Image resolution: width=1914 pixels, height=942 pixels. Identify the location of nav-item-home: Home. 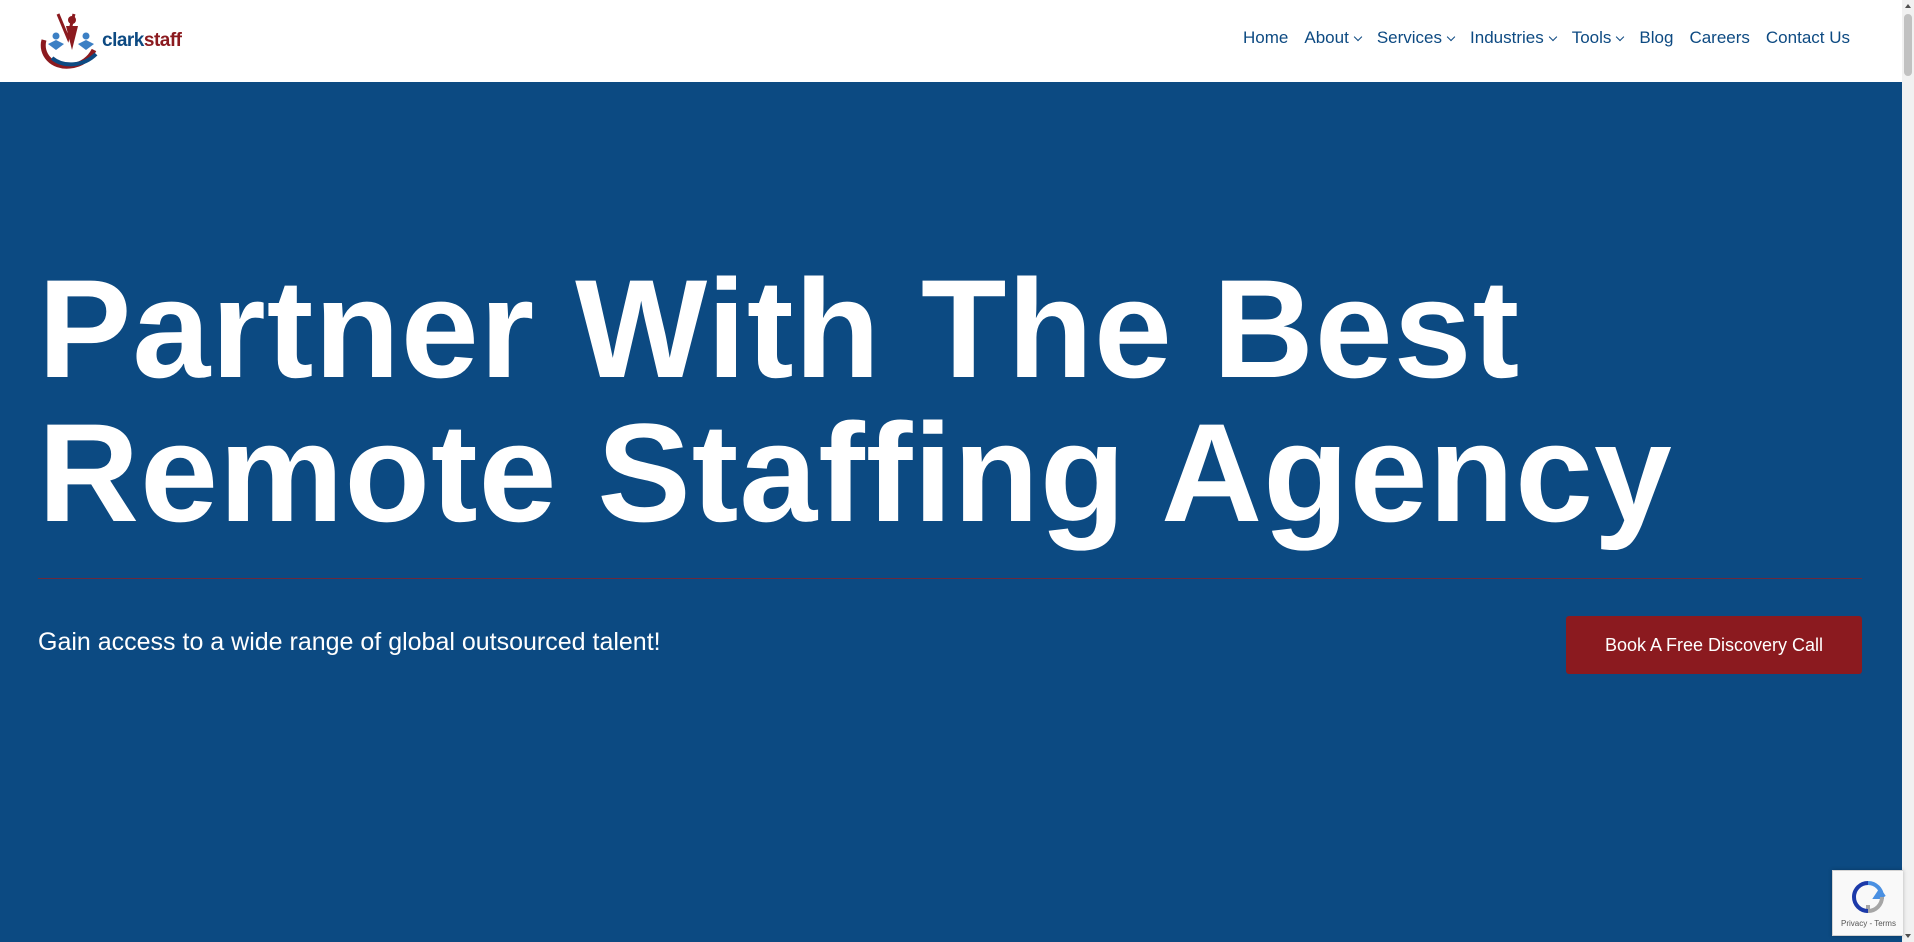
(1265, 38).